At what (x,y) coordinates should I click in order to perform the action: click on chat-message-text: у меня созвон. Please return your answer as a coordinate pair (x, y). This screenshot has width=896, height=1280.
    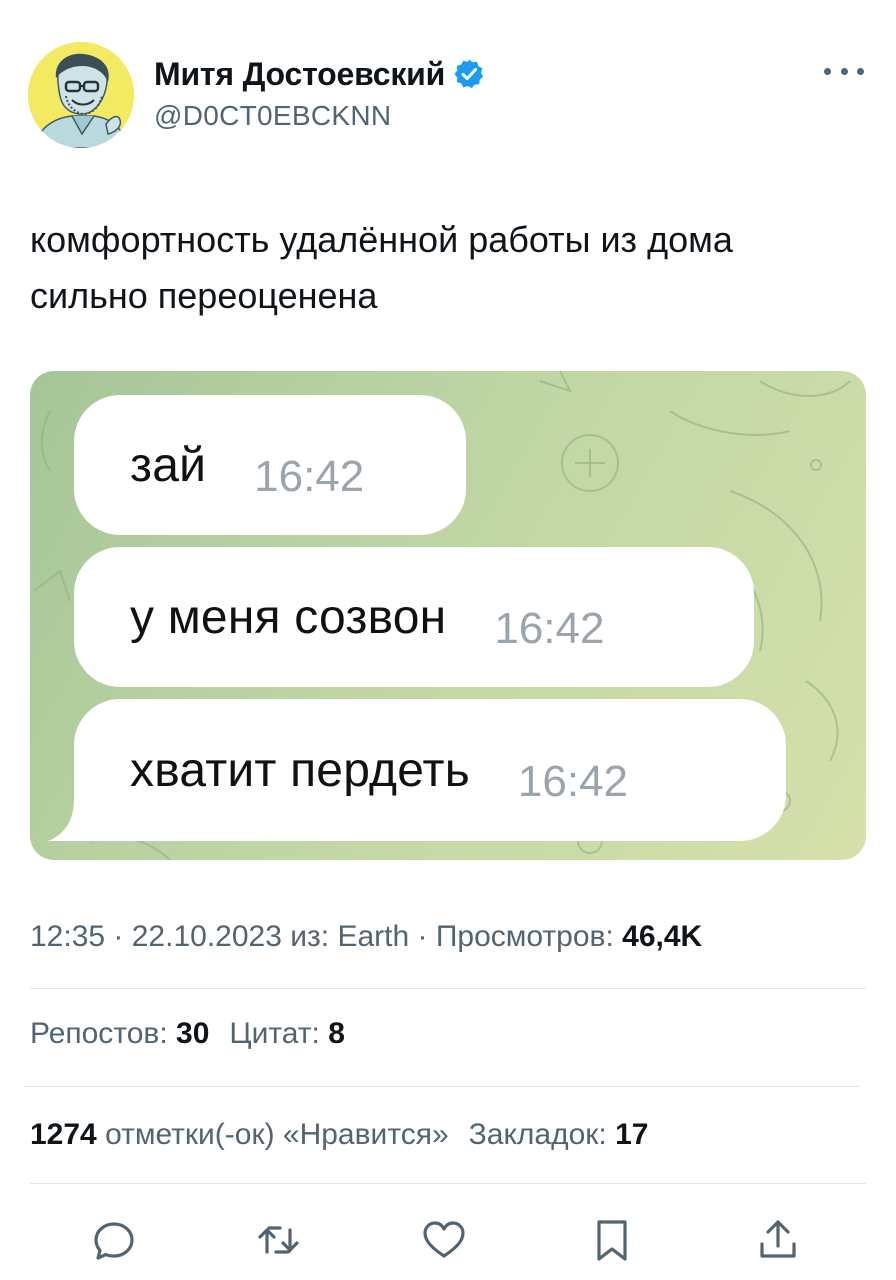
    Looking at the image, I should click on (288, 617).